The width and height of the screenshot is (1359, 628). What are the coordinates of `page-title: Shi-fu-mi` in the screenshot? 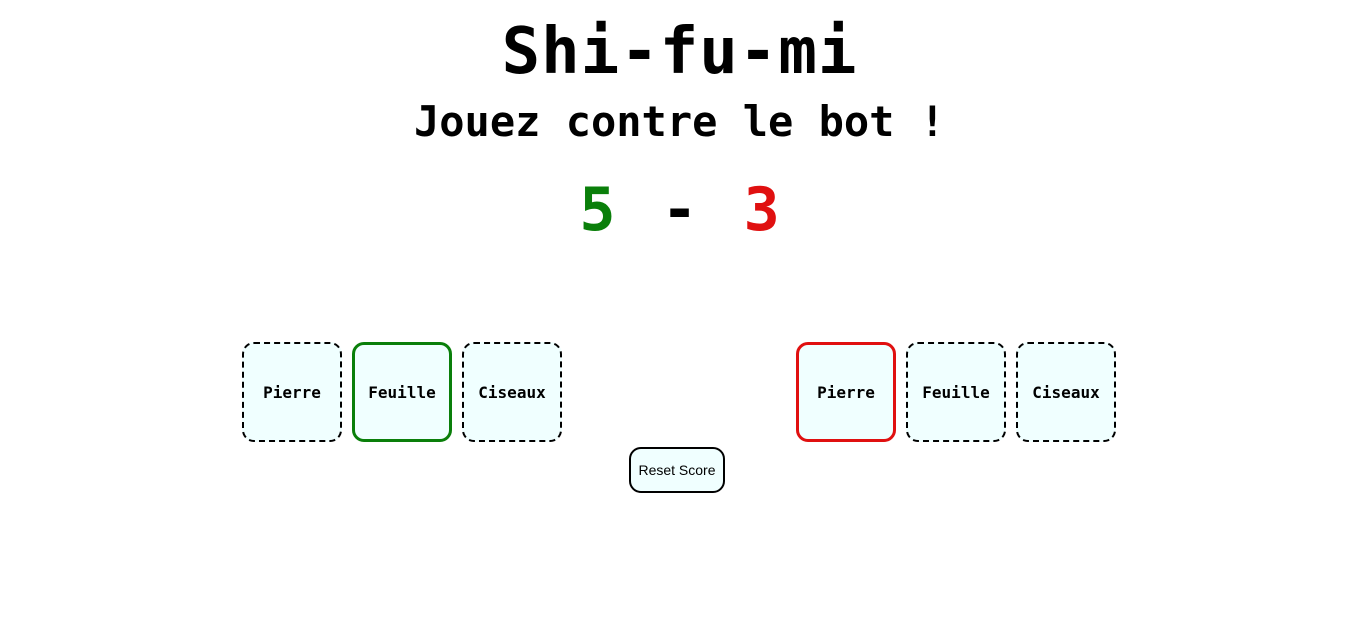 It's located at (679, 52).